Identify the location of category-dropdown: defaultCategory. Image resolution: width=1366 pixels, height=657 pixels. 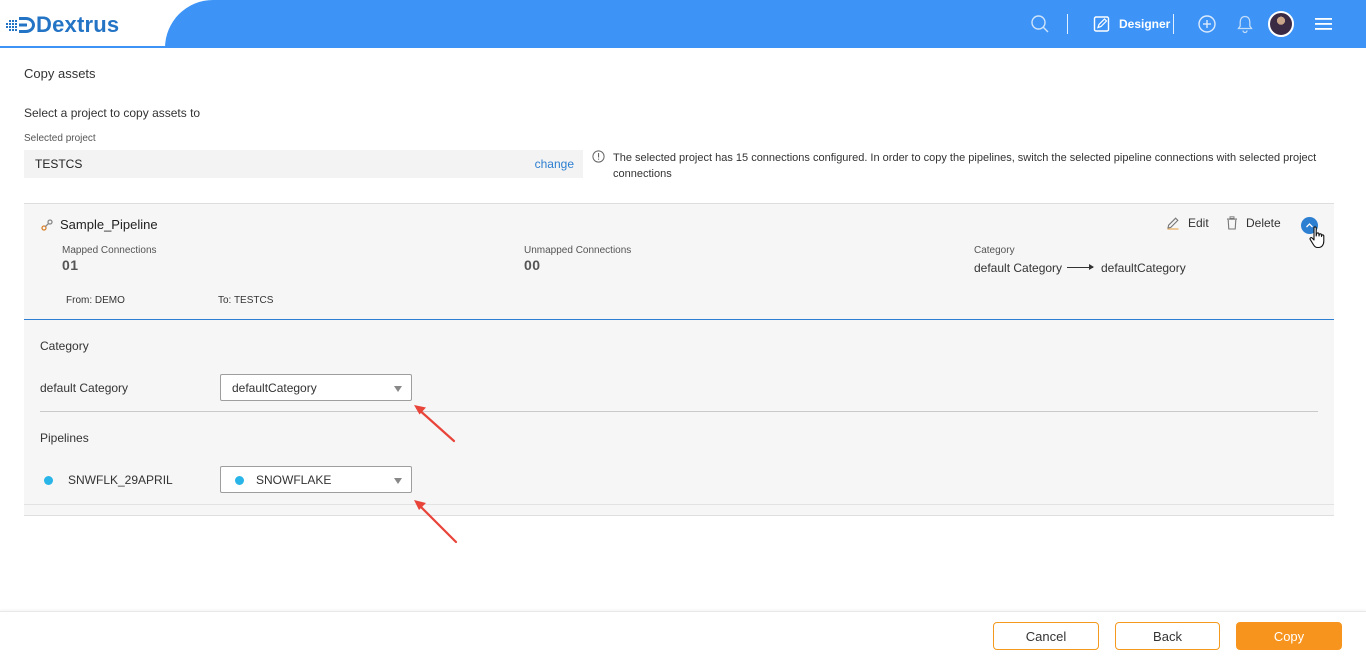
(316, 387).